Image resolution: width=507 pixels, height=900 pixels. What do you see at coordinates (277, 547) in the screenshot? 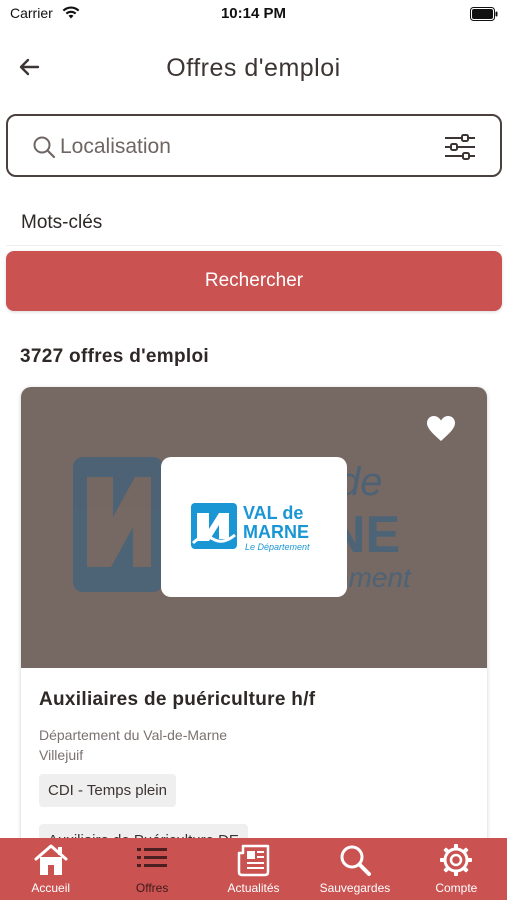
I see `logo-line-3: Le Département` at bounding box center [277, 547].